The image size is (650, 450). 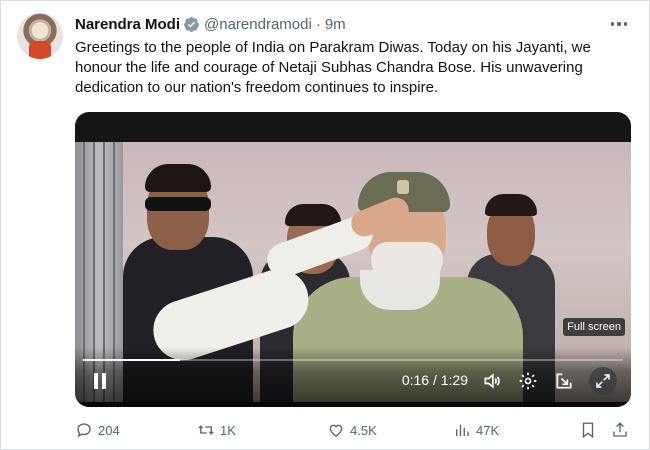 I want to click on video-progress-fill, so click(x=132, y=360).